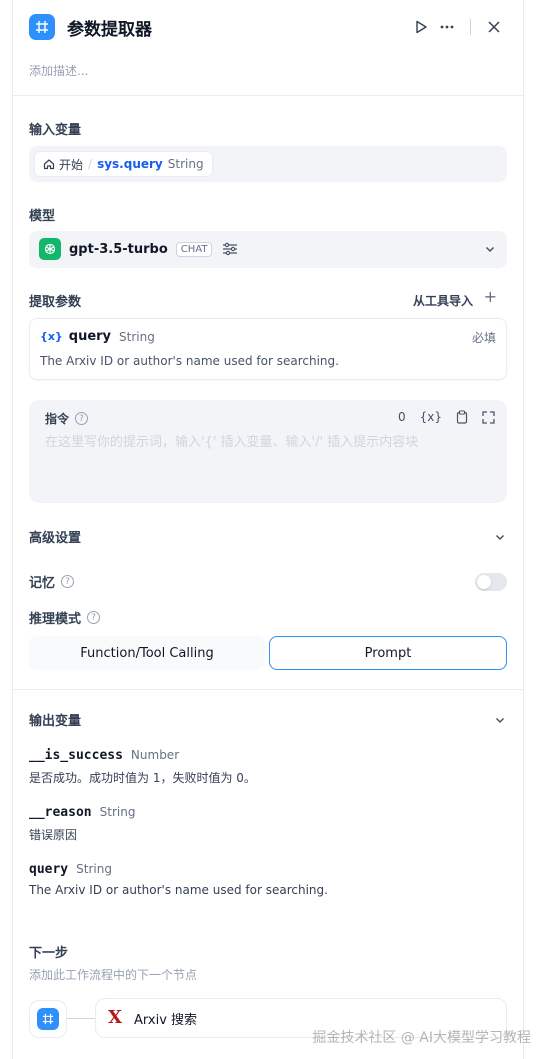  Describe the element at coordinates (90, 336) in the screenshot. I see `param-name: query` at that location.